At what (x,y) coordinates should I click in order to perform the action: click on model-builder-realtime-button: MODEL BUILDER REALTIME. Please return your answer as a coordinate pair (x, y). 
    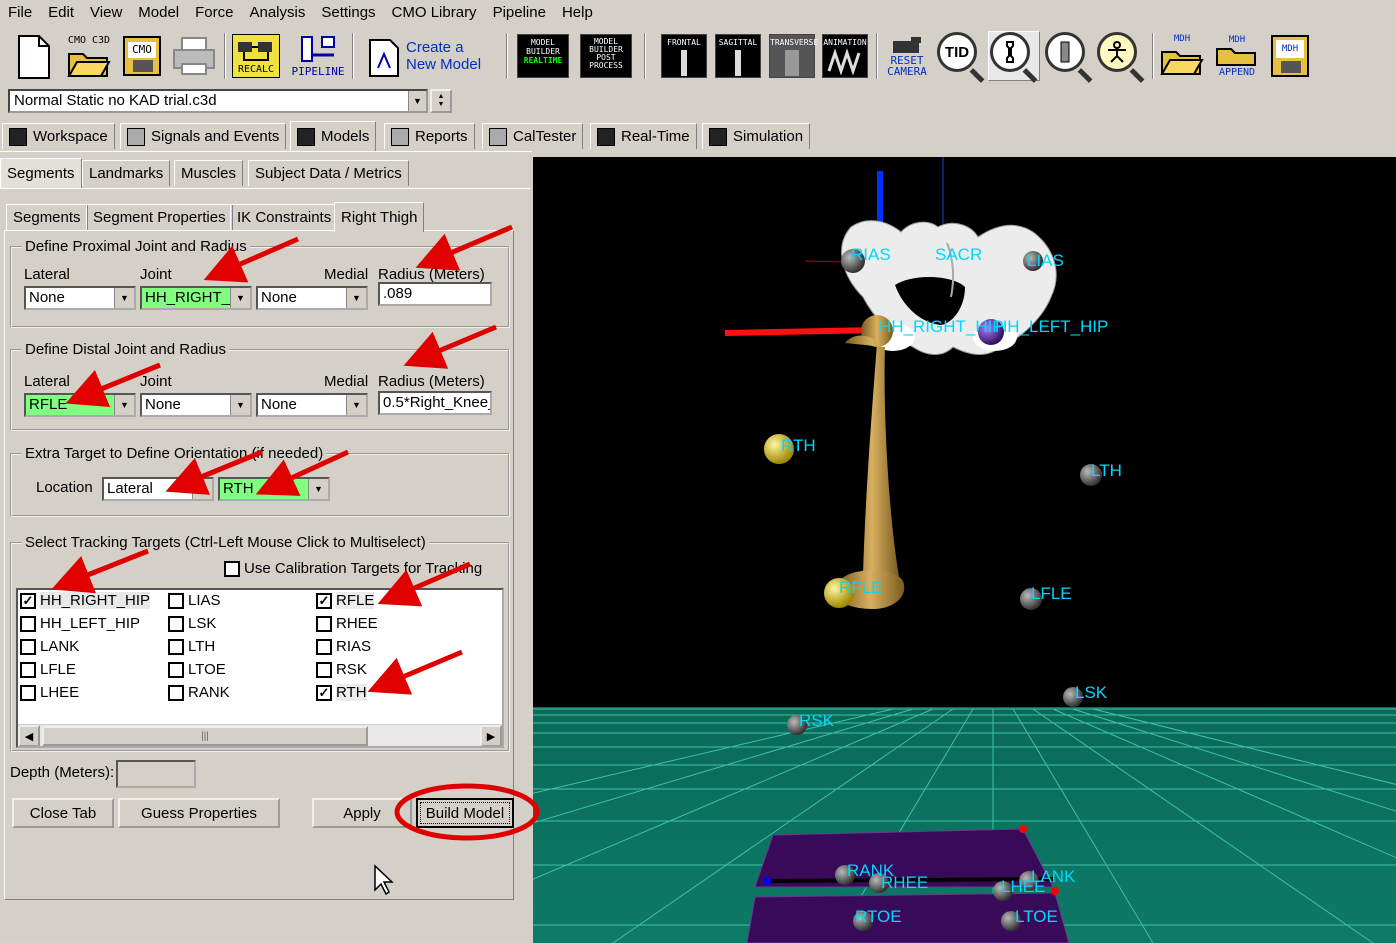
    Looking at the image, I should click on (543, 56).